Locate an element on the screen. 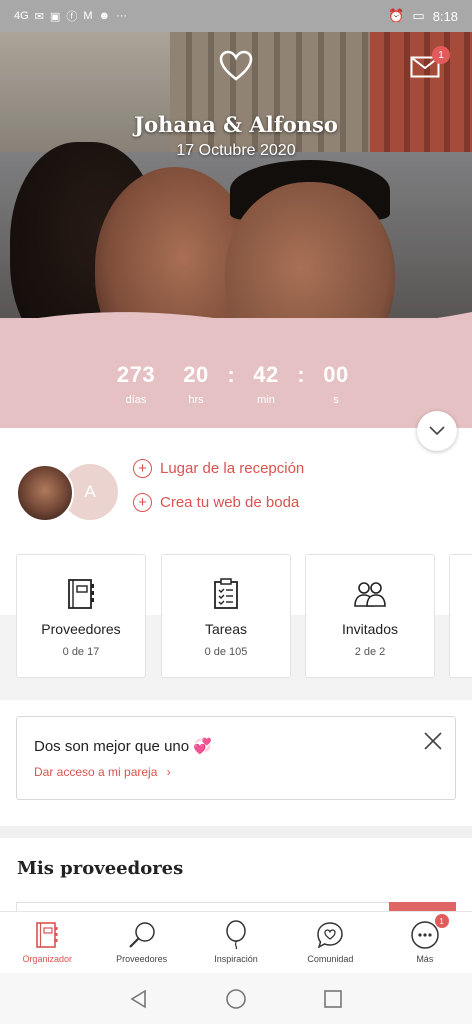 This screenshot has width=472, height=1024. wedding-date: 17 Octubre 2020 is located at coordinates (236, 150).